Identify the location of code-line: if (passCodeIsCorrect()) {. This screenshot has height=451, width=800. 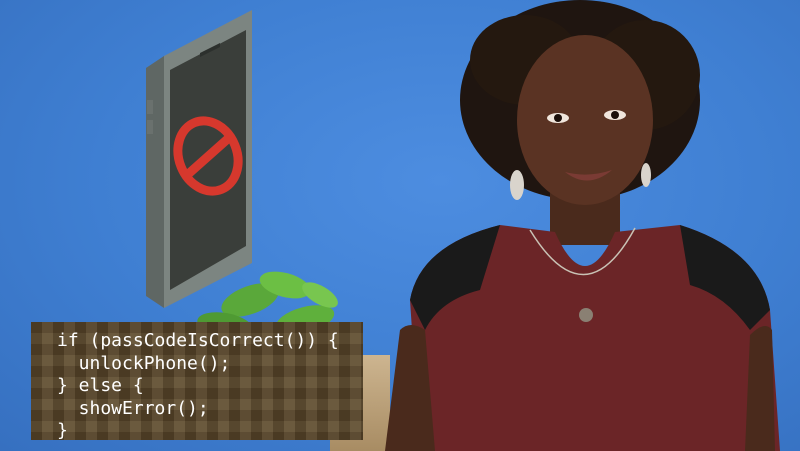
(198, 340).